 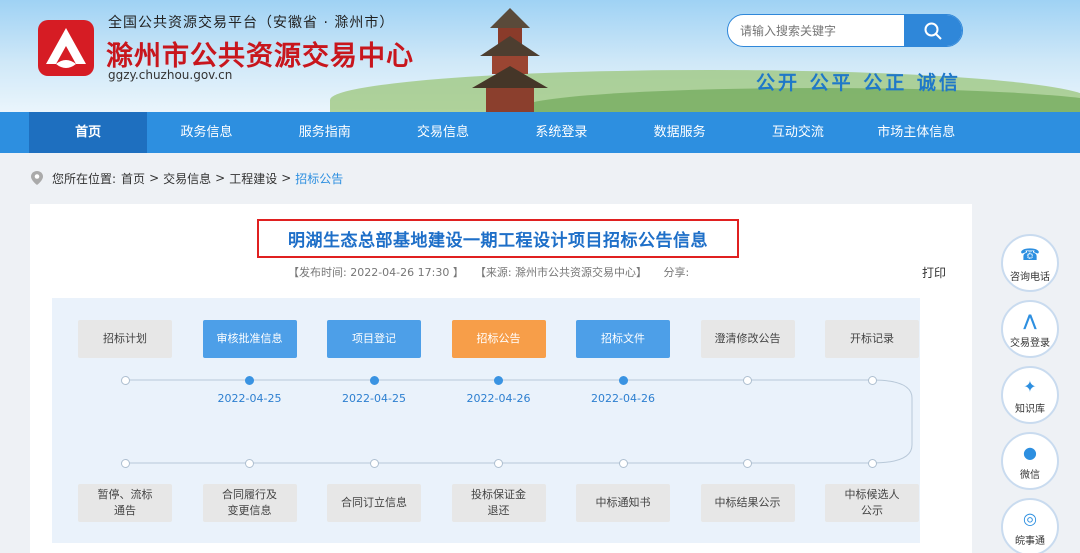 I want to click on wechat-icon: ●, so click(x=1030, y=452).